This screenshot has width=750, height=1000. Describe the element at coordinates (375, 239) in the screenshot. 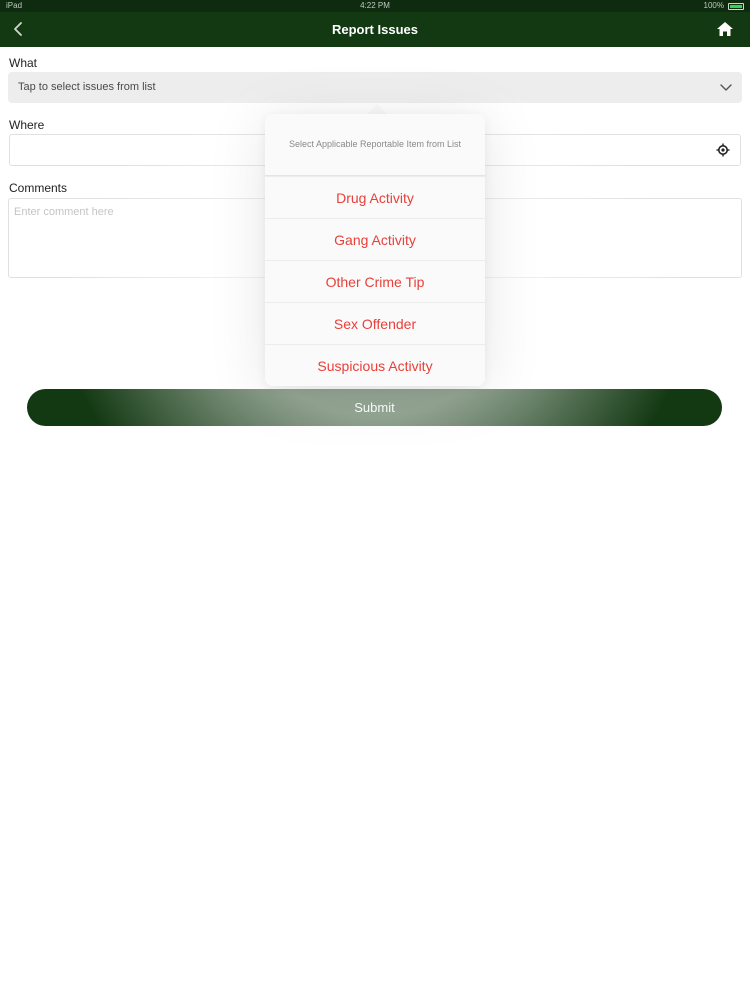

I see `option-gang-activity: Gang Activity` at that location.